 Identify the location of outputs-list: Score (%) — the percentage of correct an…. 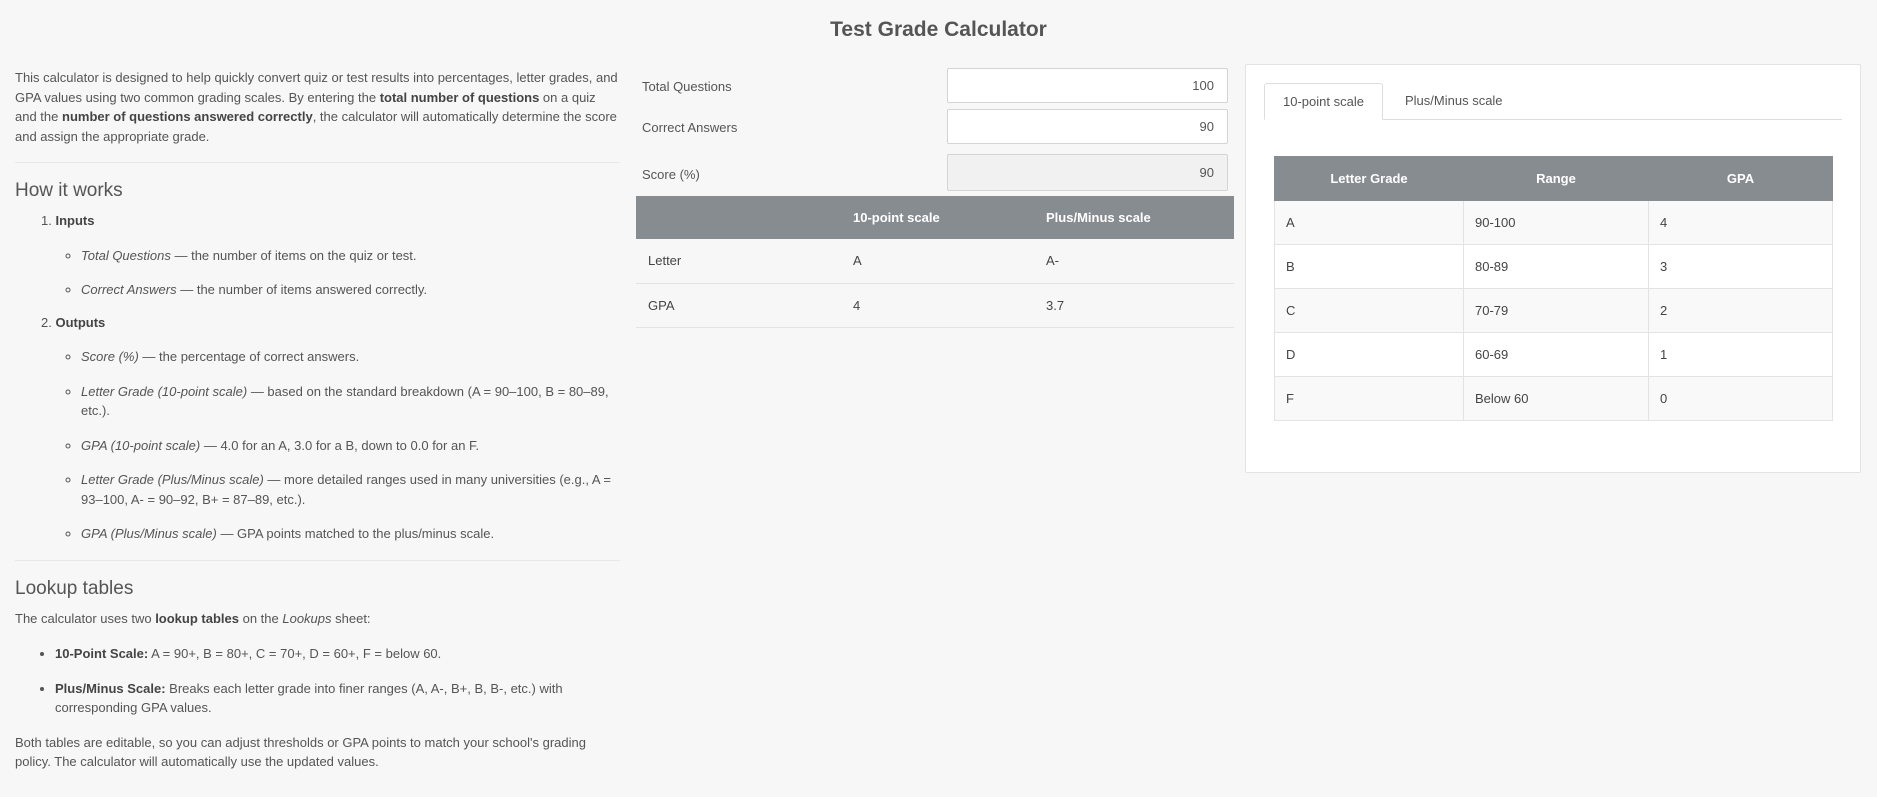
(330, 445).